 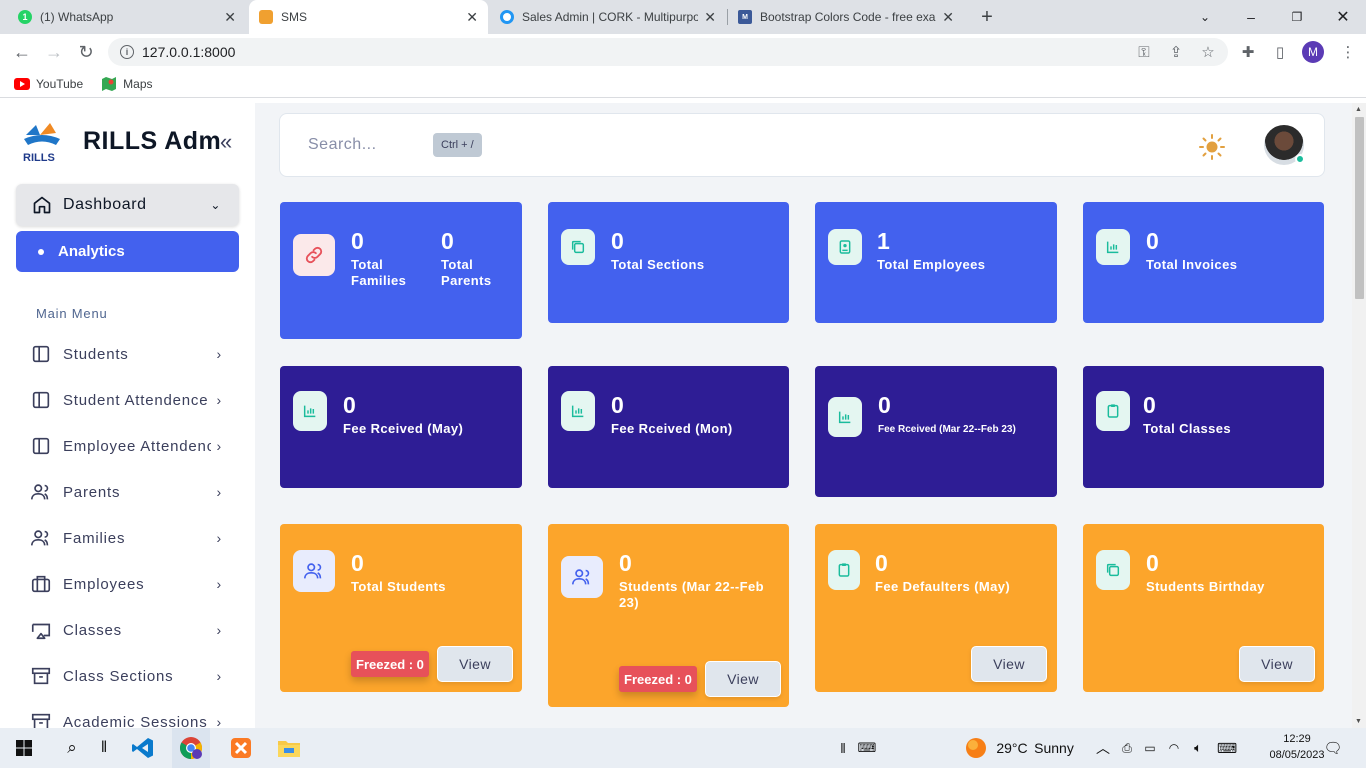 I want to click on site-info-icon: i, so click(x=127, y=52).